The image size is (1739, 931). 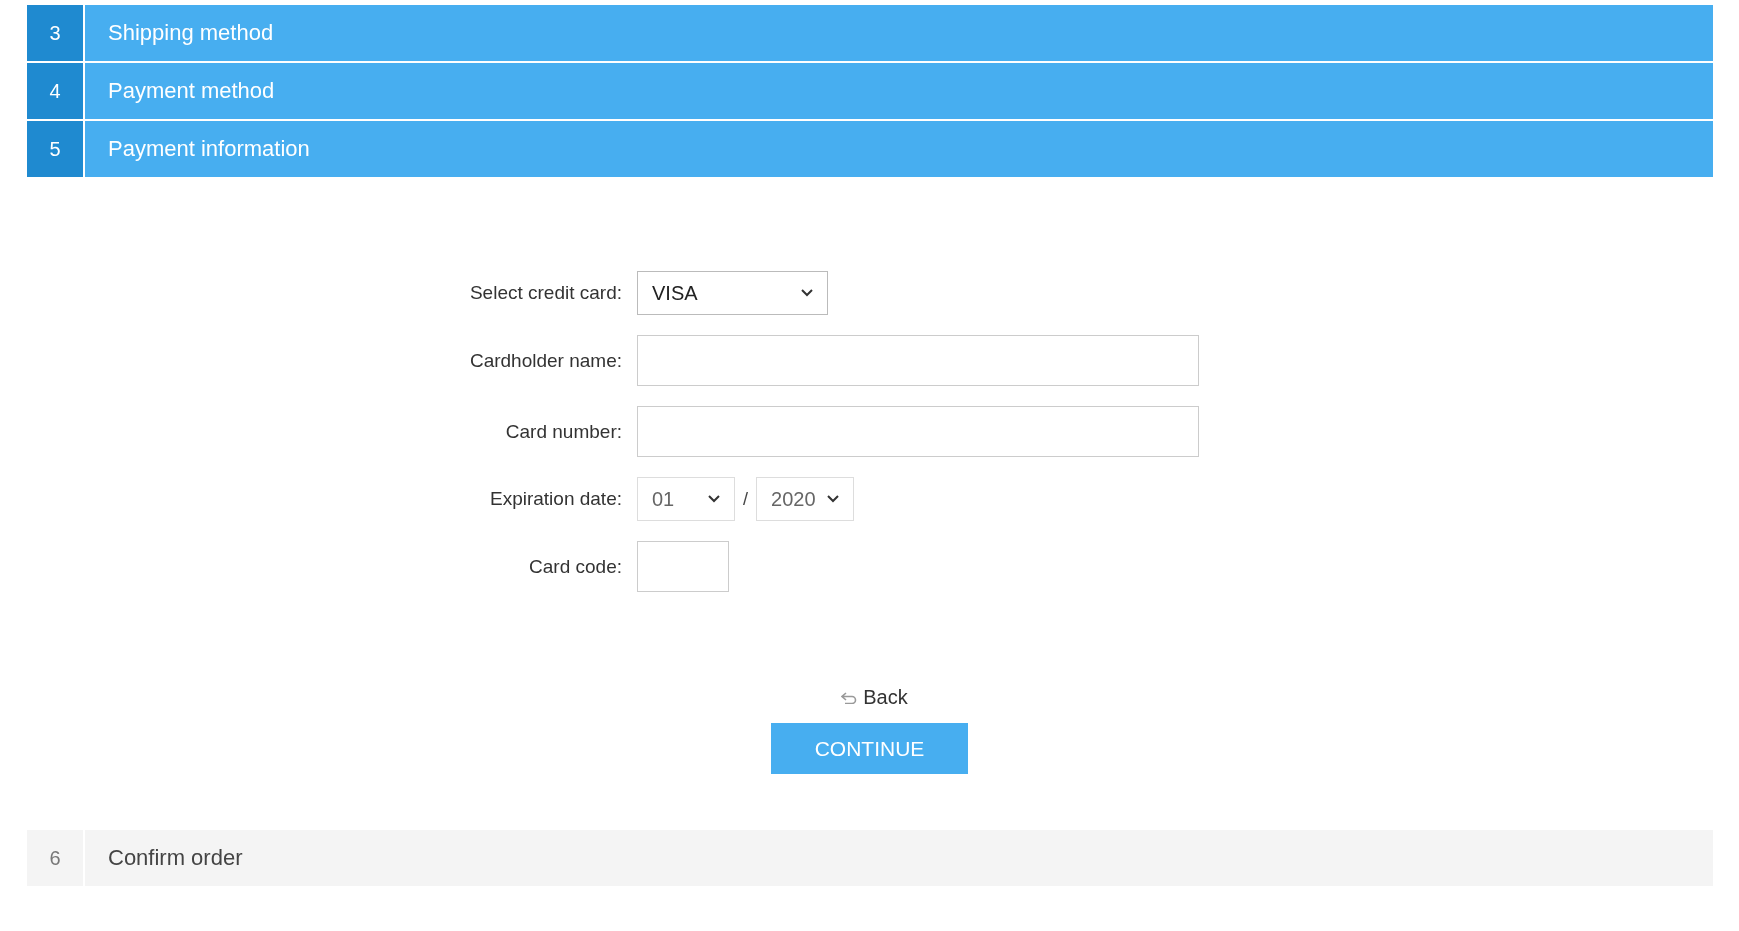 What do you see at coordinates (918, 360) in the screenshot?
I see `cardholder-name-field` at bounding box center [918, 360].